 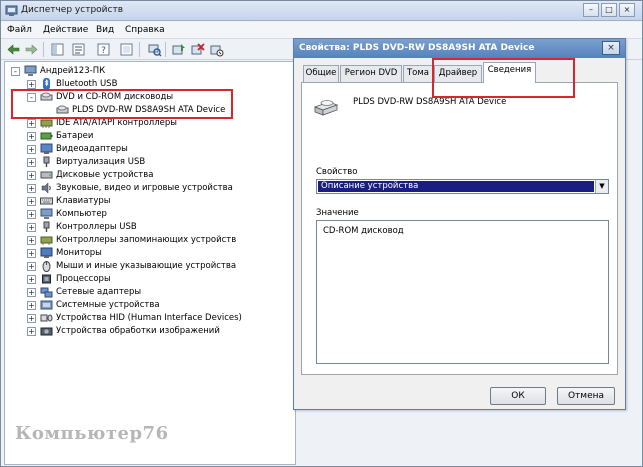 What do you see at coordinates (15, 71) in the screenshot?
I see `collapse-icon: -` at bounding box center [15, 71].